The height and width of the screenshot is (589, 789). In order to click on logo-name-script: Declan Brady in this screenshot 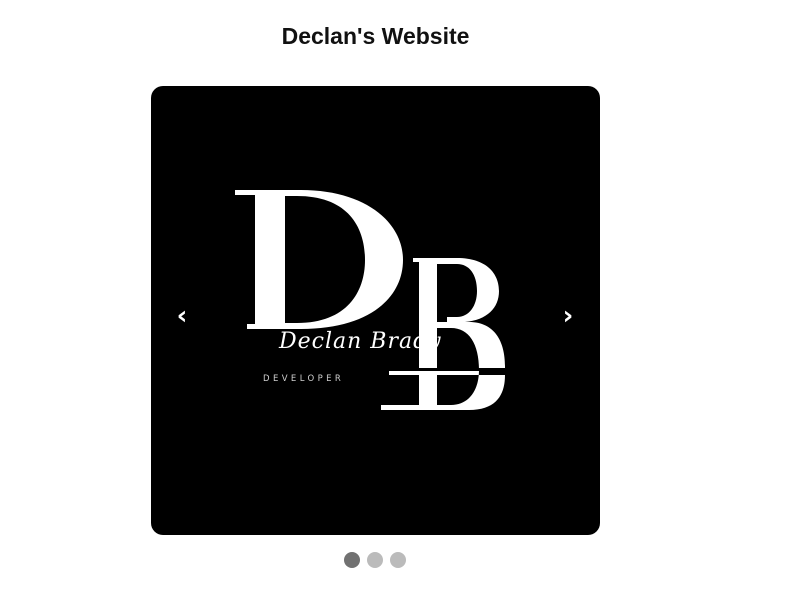, I will do `click(360, 341)`.